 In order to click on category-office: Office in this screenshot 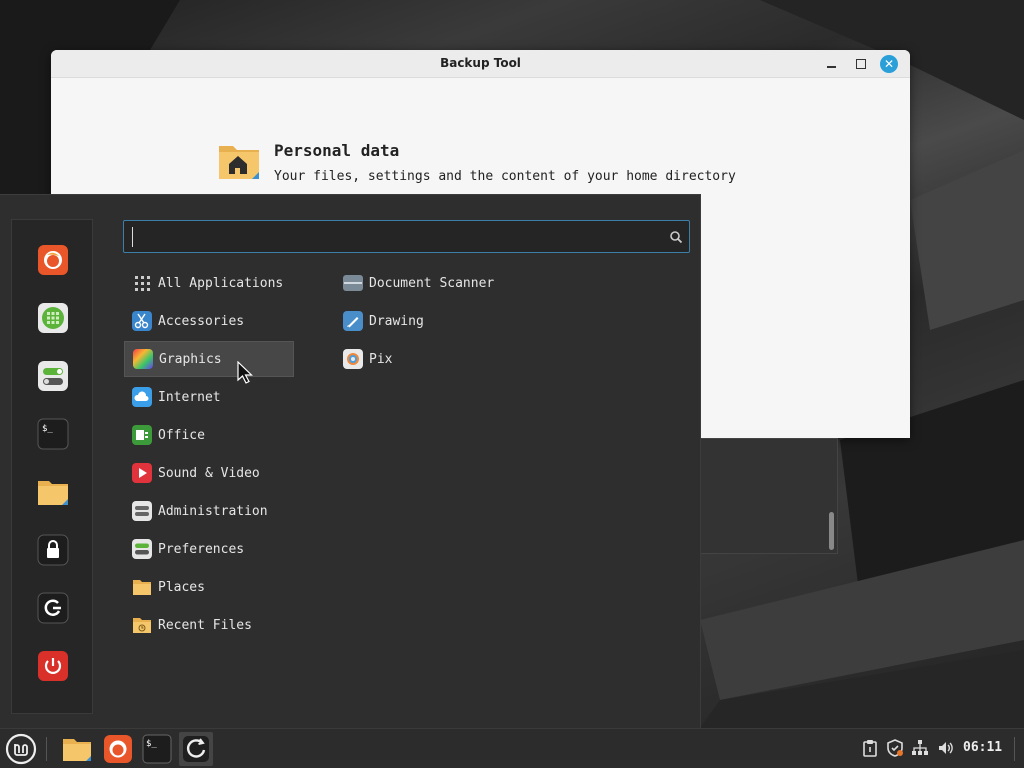, I will do `click(209, 435)`.